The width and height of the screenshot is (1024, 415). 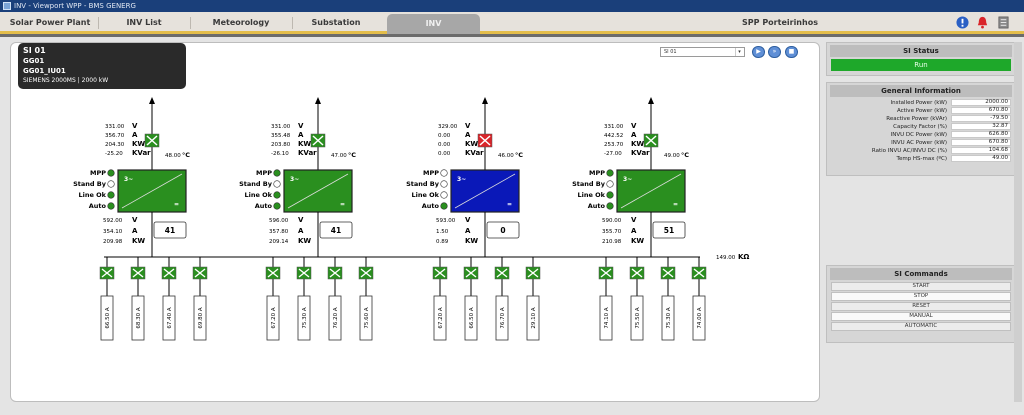 What do you see at coordinates (138, 241) in the screenshot?
I see `dc-unit: KW` at bounding box center [138, 241].